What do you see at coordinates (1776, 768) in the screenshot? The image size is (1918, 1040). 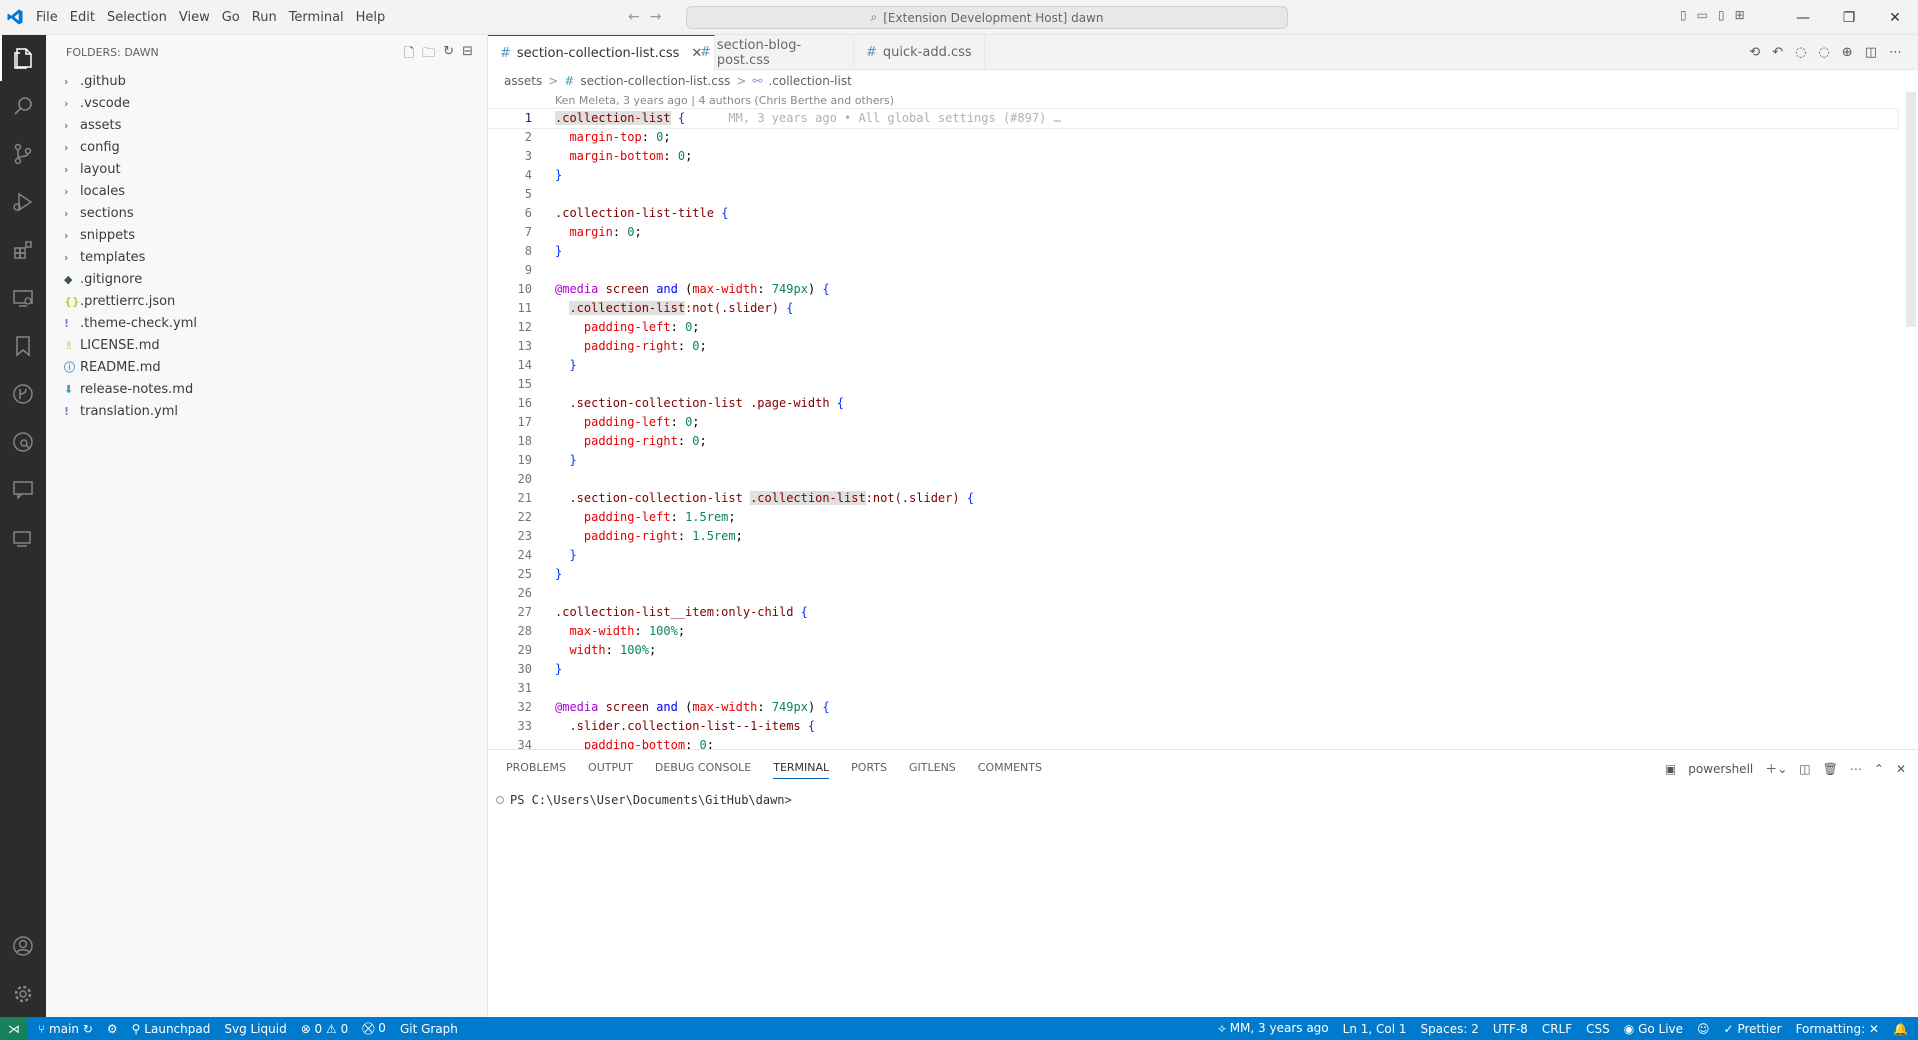 I see `new-terminal-icon: ＋⌄` at bounding box center [1776, 768].